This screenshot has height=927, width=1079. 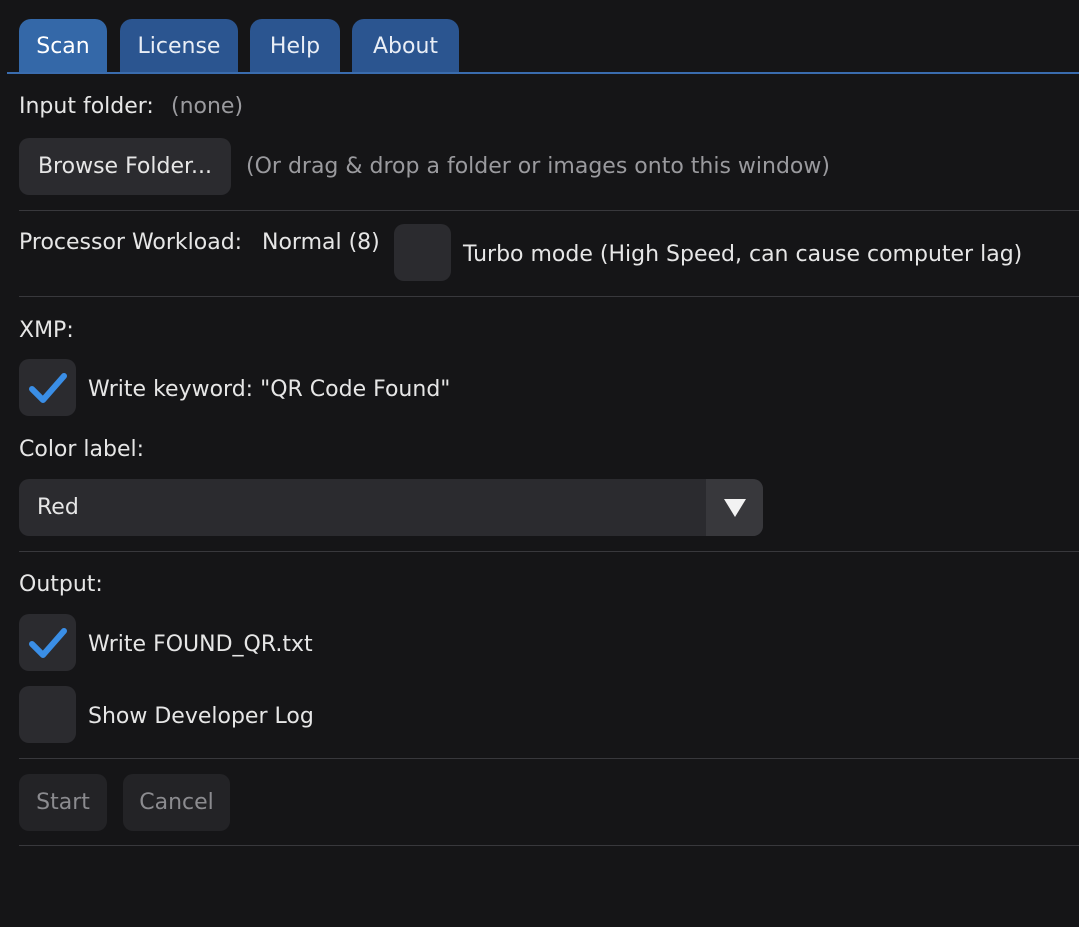 I want to click on triangle-down-icon, so click(x=734, y=507).